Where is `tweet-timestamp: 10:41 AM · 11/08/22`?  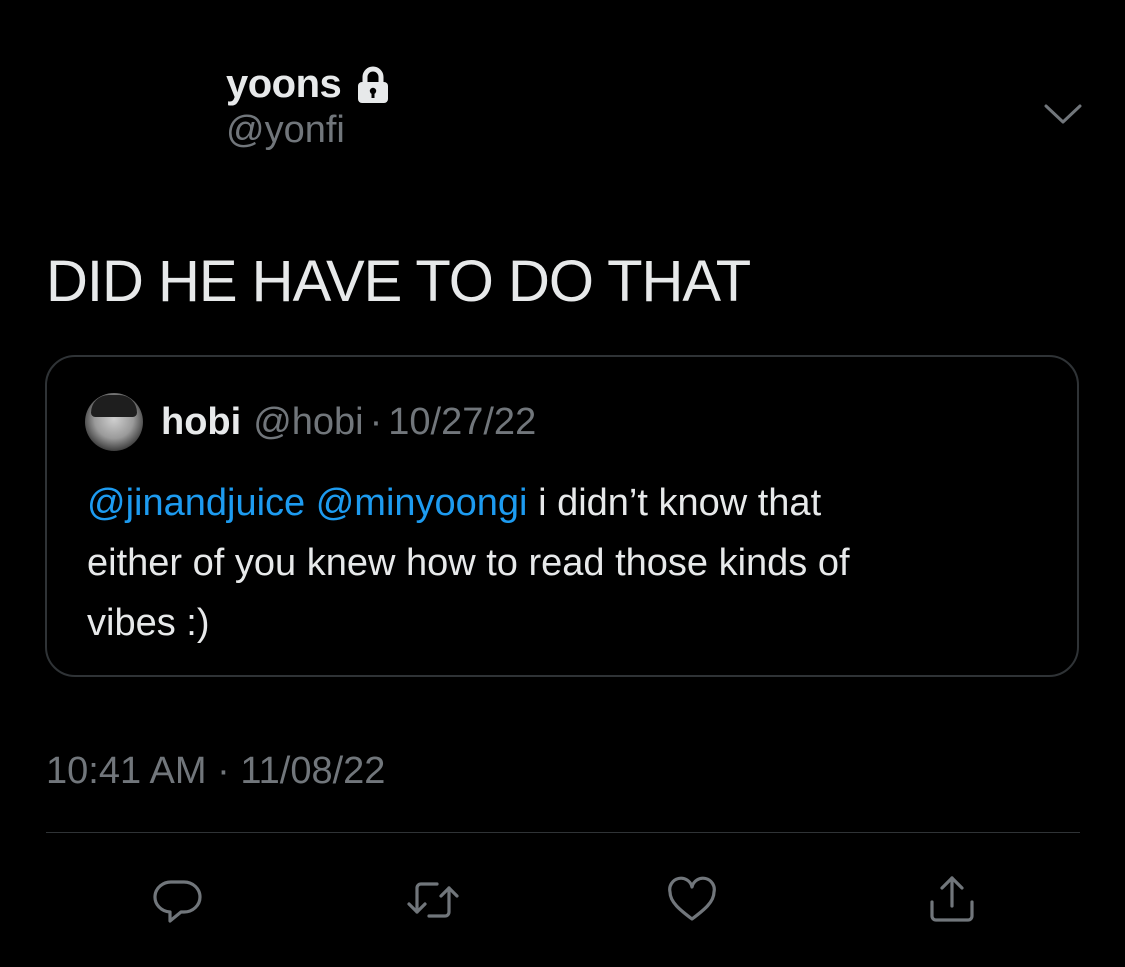
tweet-timestamp: 10:41 AM · 11/08/22 is located at coordinates (215, 771).